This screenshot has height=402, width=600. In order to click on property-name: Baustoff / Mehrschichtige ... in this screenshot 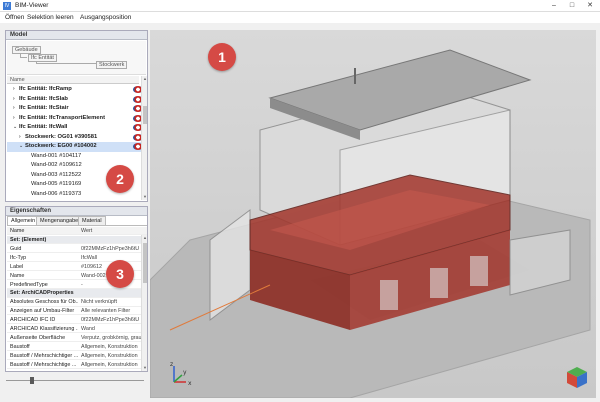, I will do `click(43, 364)`.